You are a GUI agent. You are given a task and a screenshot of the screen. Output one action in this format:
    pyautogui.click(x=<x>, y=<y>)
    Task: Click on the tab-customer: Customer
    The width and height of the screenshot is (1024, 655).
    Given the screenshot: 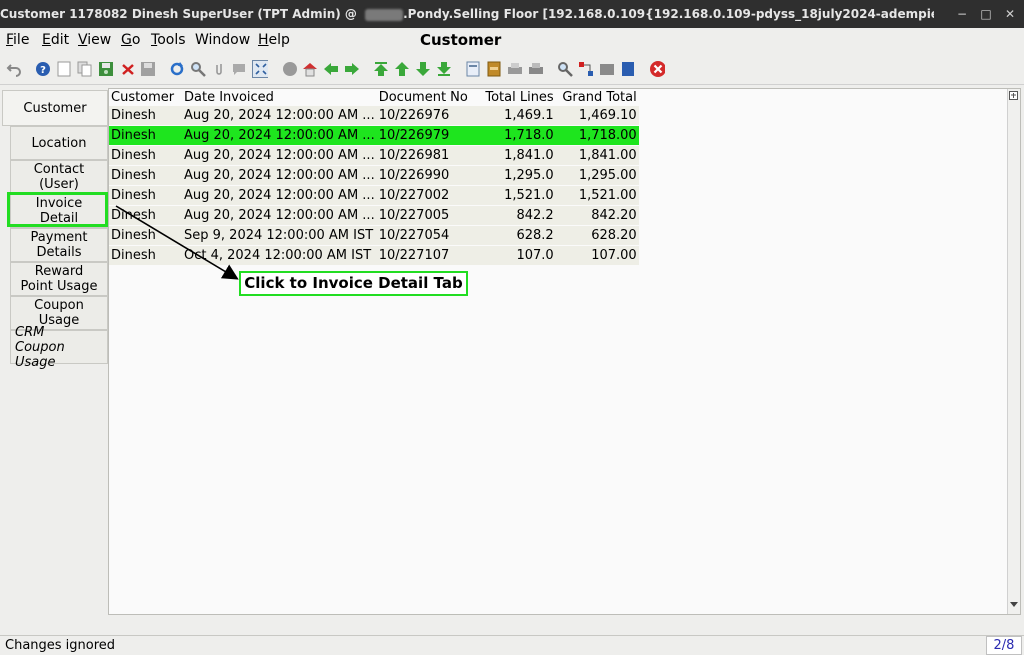 What is the action you would take?
    pyautogui.click(x=55, y=108)
    